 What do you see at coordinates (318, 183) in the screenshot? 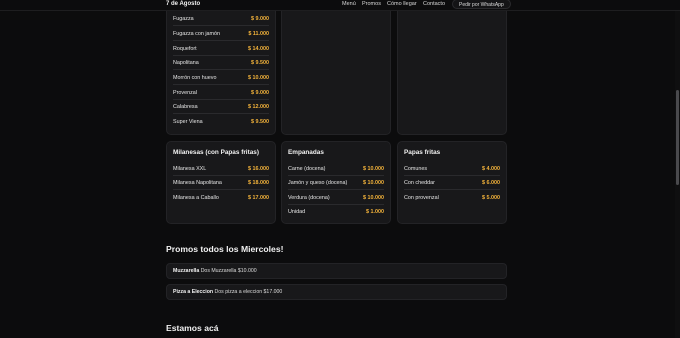
I see `menu-item-name: Jamón y queso (docena)` at bounding box center [318, 183].